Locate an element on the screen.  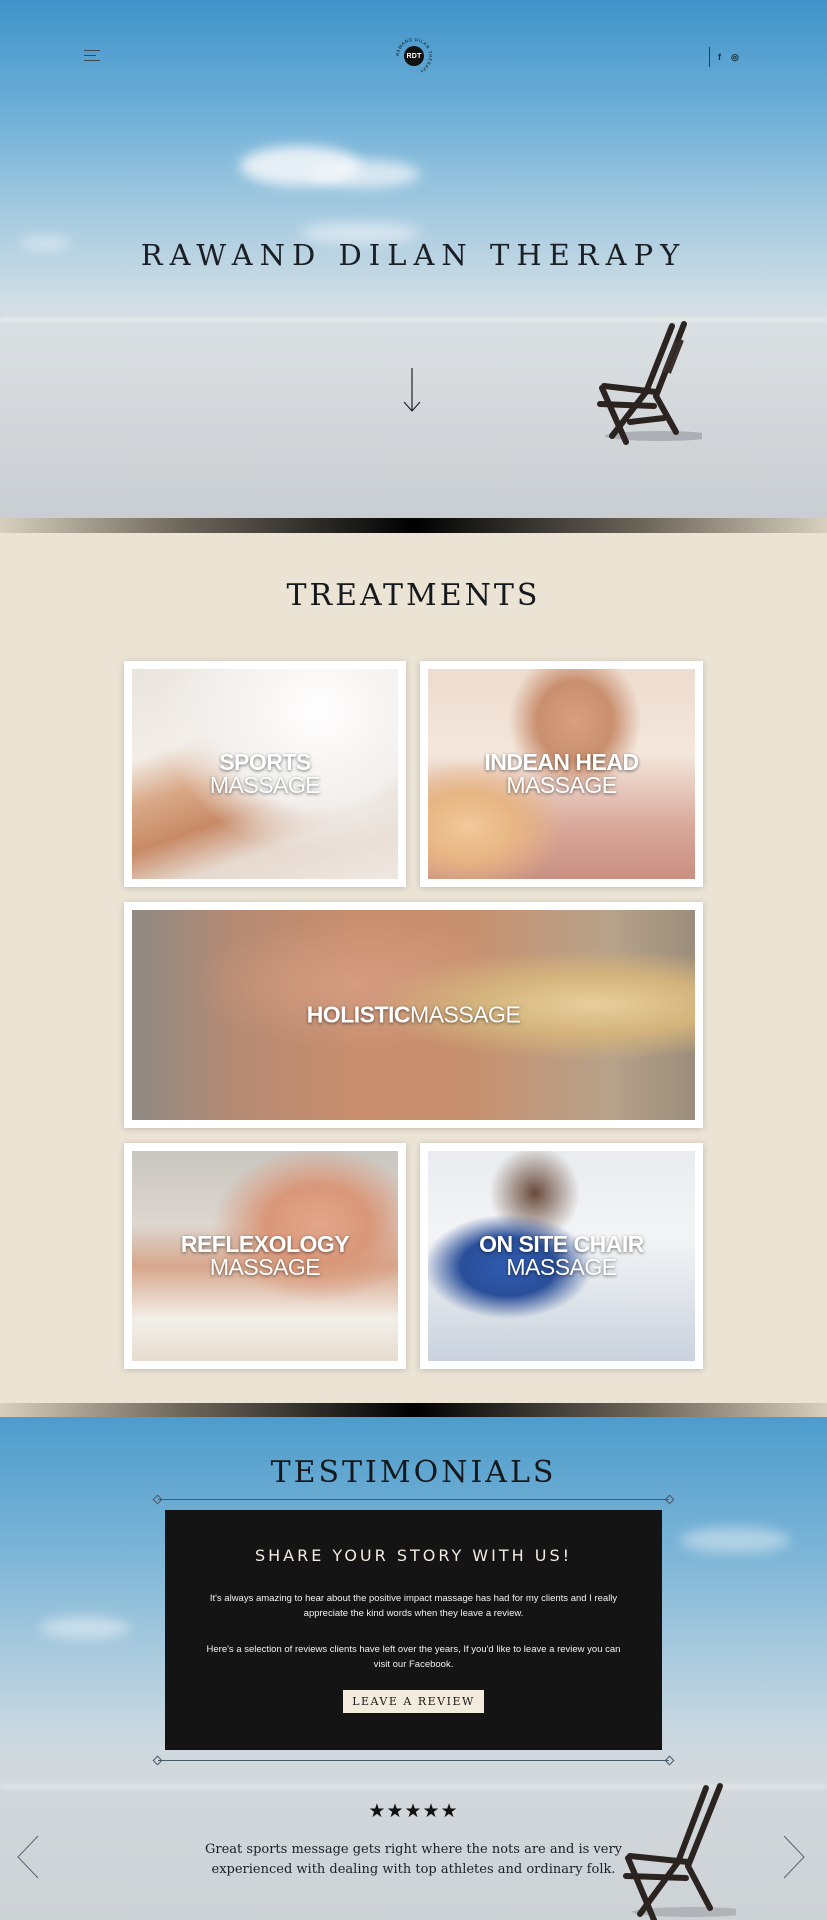
card-label-line1: ON SITE CHAIR is located at coordinates (561, 1244).